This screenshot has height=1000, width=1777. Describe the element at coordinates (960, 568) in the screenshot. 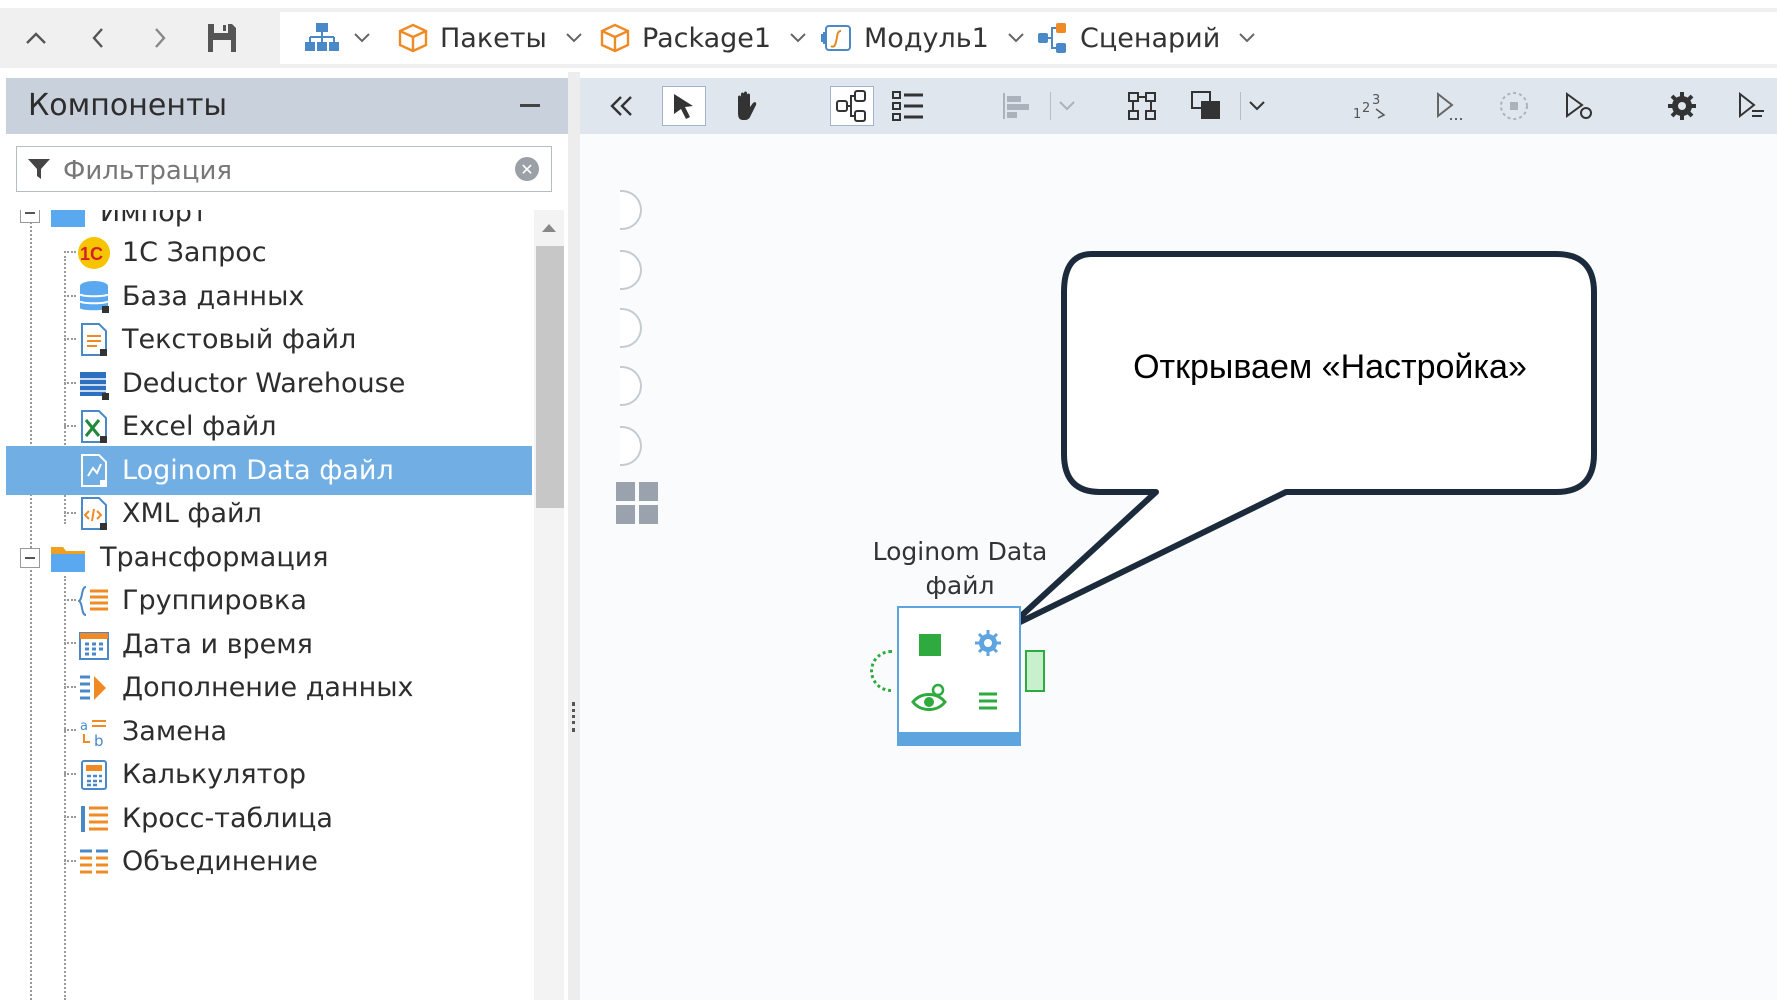

I see `node-caption: Loginom Data файл` at that location.